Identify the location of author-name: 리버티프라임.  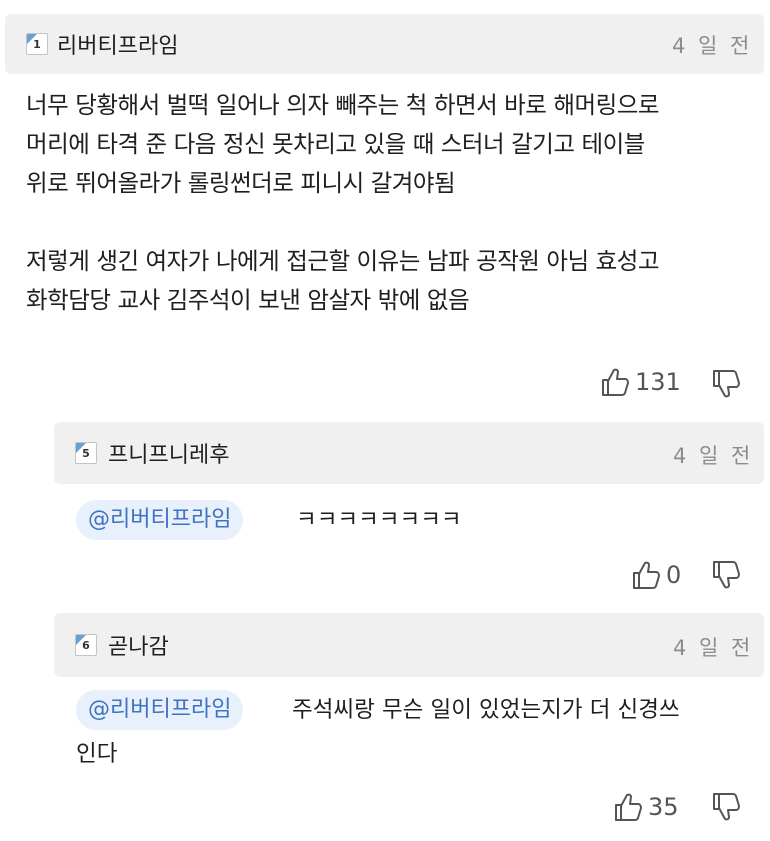
(117, 44).